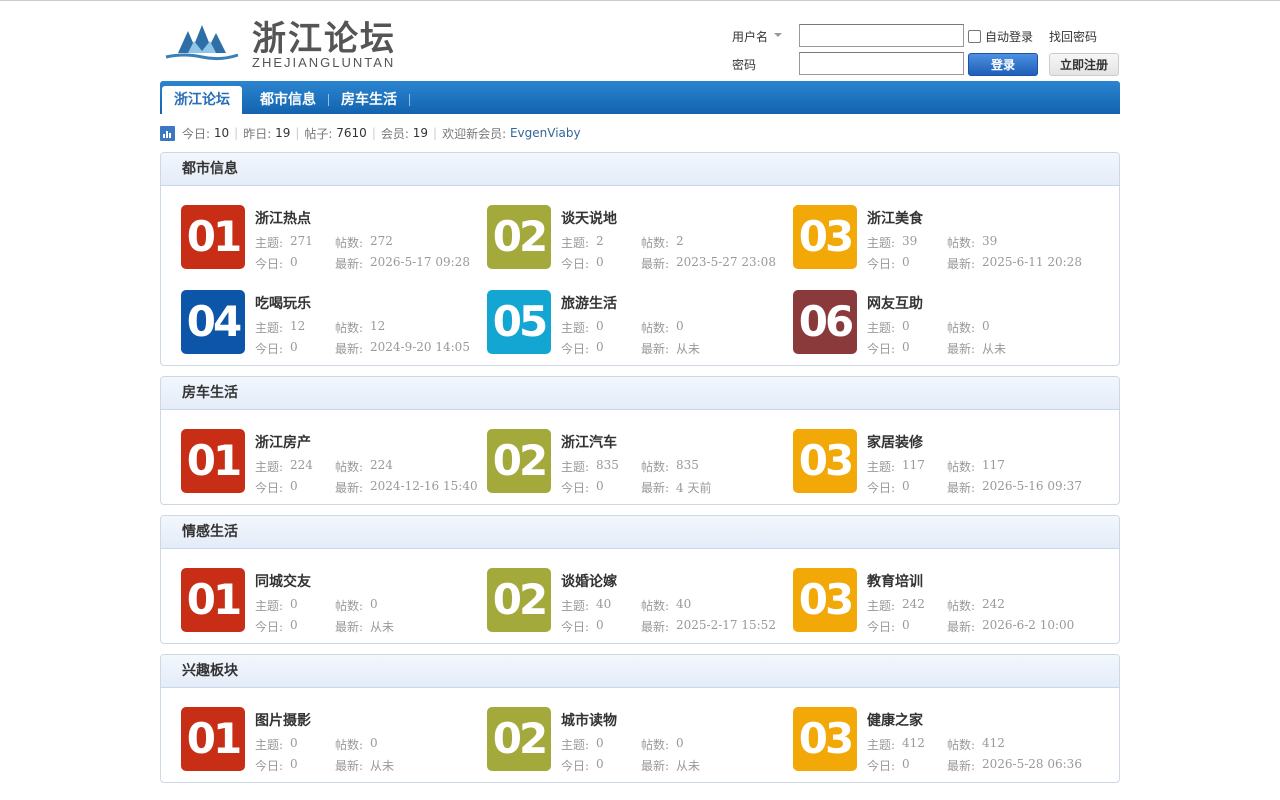  Describe the element at coordinates (324, 39) in the screenshot. I see `logo-chinese: 浙江论坛` at that location.